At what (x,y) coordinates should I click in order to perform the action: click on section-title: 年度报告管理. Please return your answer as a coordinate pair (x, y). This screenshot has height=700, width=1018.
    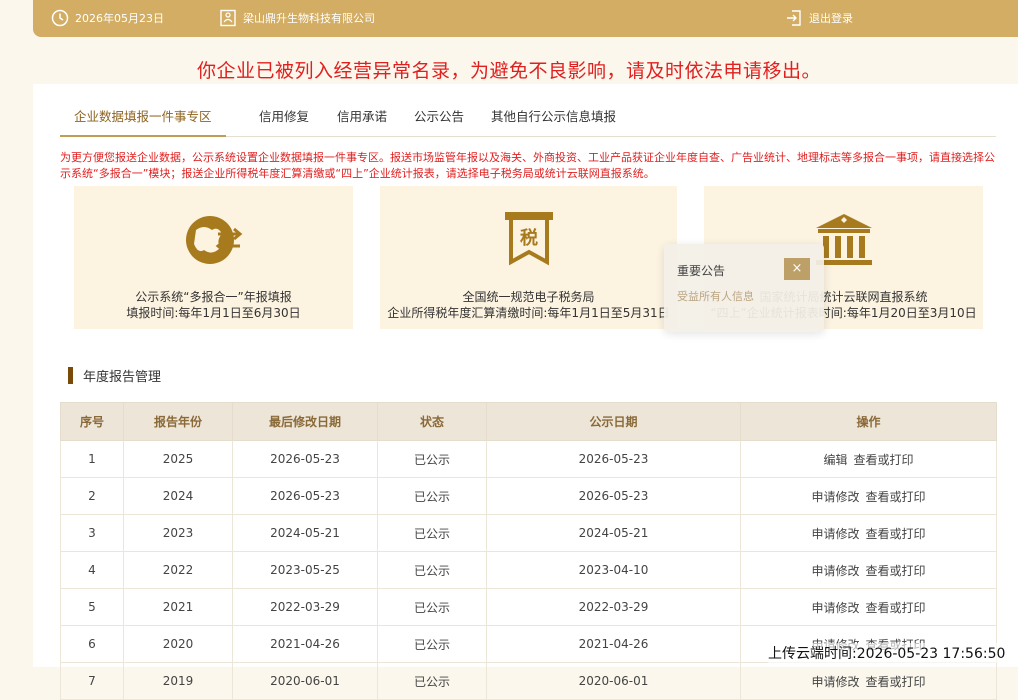
    Looking at the image, I should click on (122, 377).